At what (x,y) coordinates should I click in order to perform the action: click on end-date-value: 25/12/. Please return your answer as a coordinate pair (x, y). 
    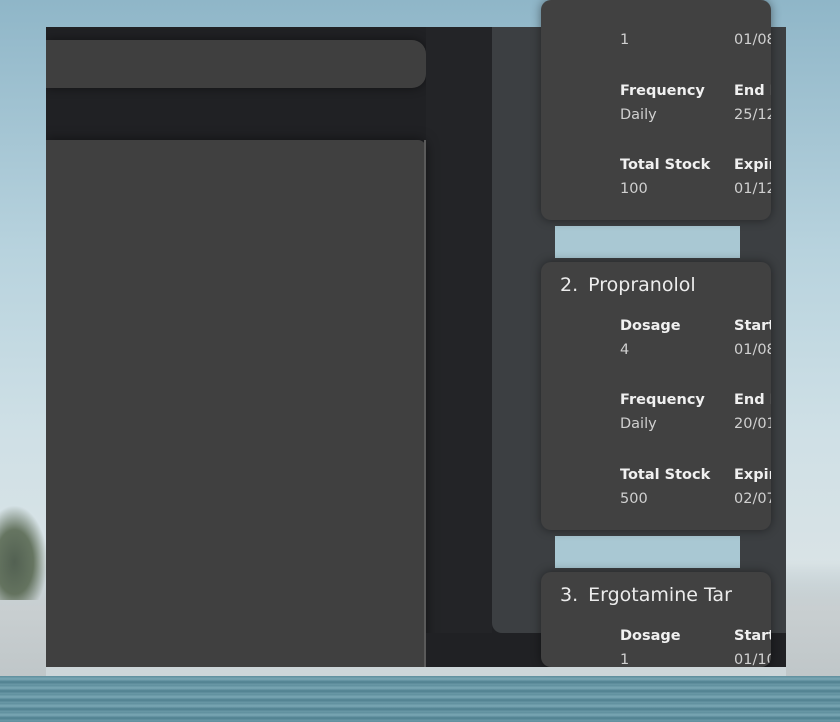
    Looking at the image, I should click on (752, 115).